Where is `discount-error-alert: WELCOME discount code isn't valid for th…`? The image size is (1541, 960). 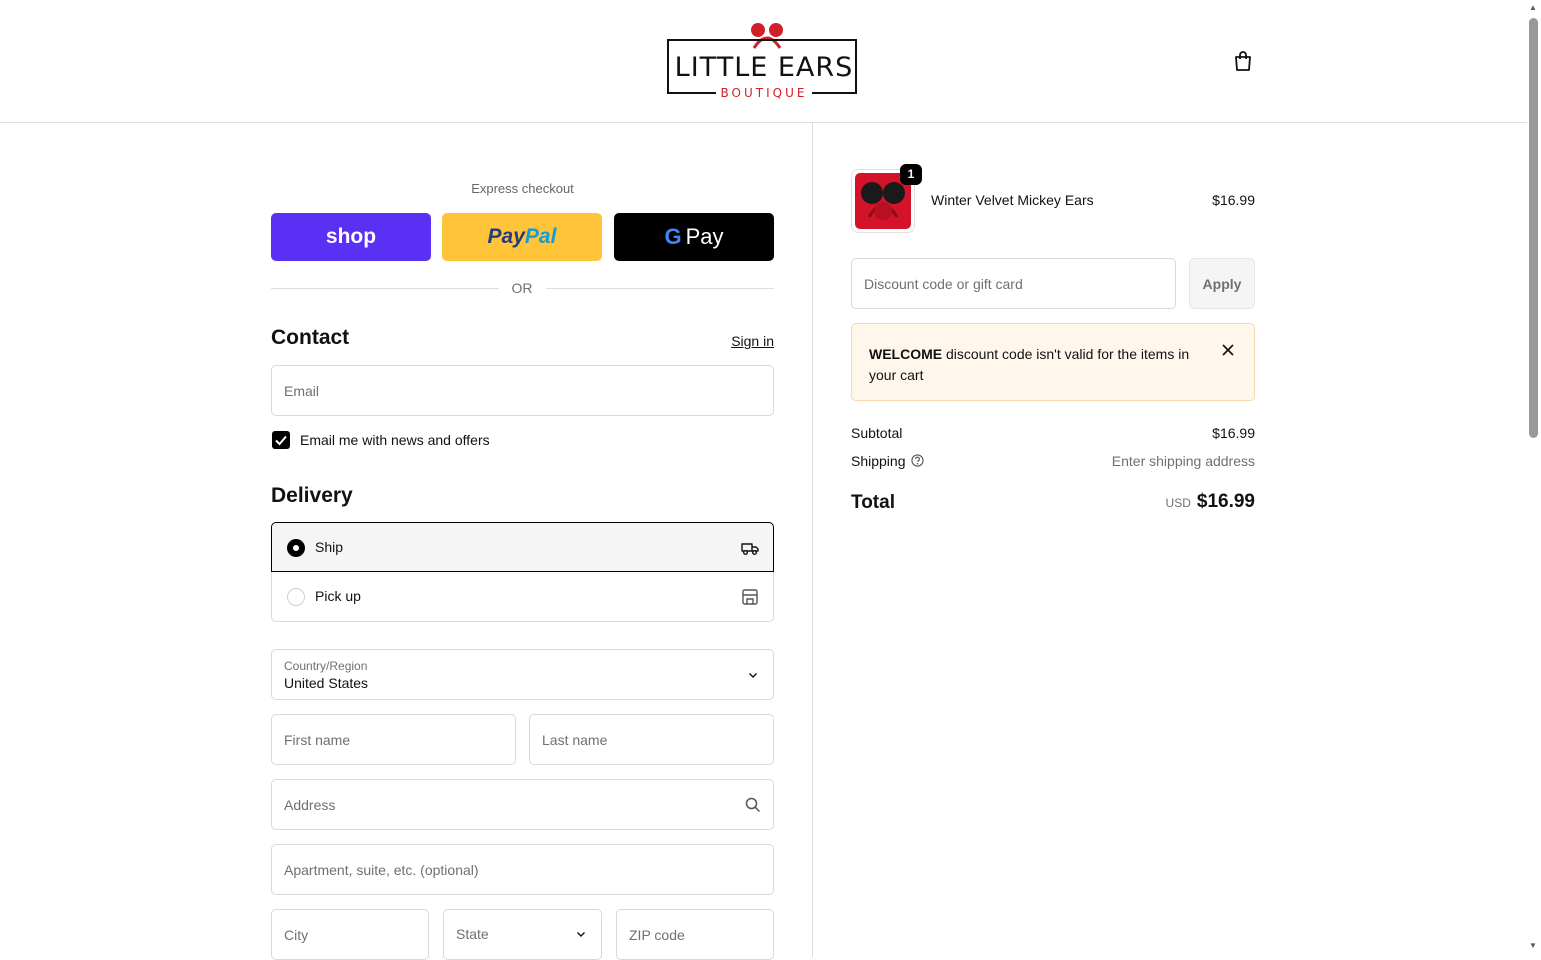
discount-error-alert: WELCOME discount code isn't valid for th… is located at coordinates (1053, 362).